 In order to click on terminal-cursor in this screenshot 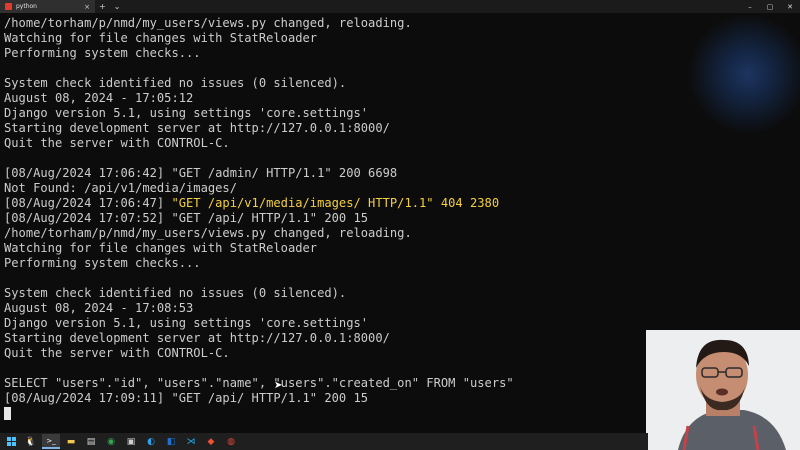, I will do `click(7, 413)`.